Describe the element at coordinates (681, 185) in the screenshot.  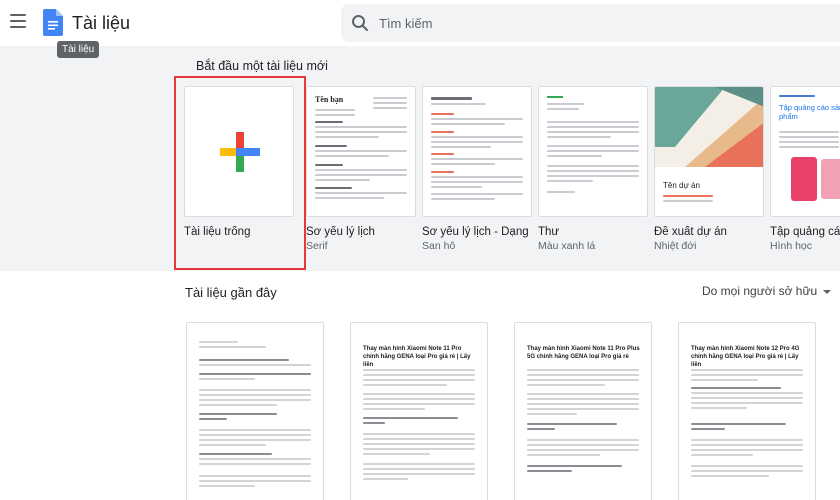
I see `thumb-title: Tên dự án` at that location.